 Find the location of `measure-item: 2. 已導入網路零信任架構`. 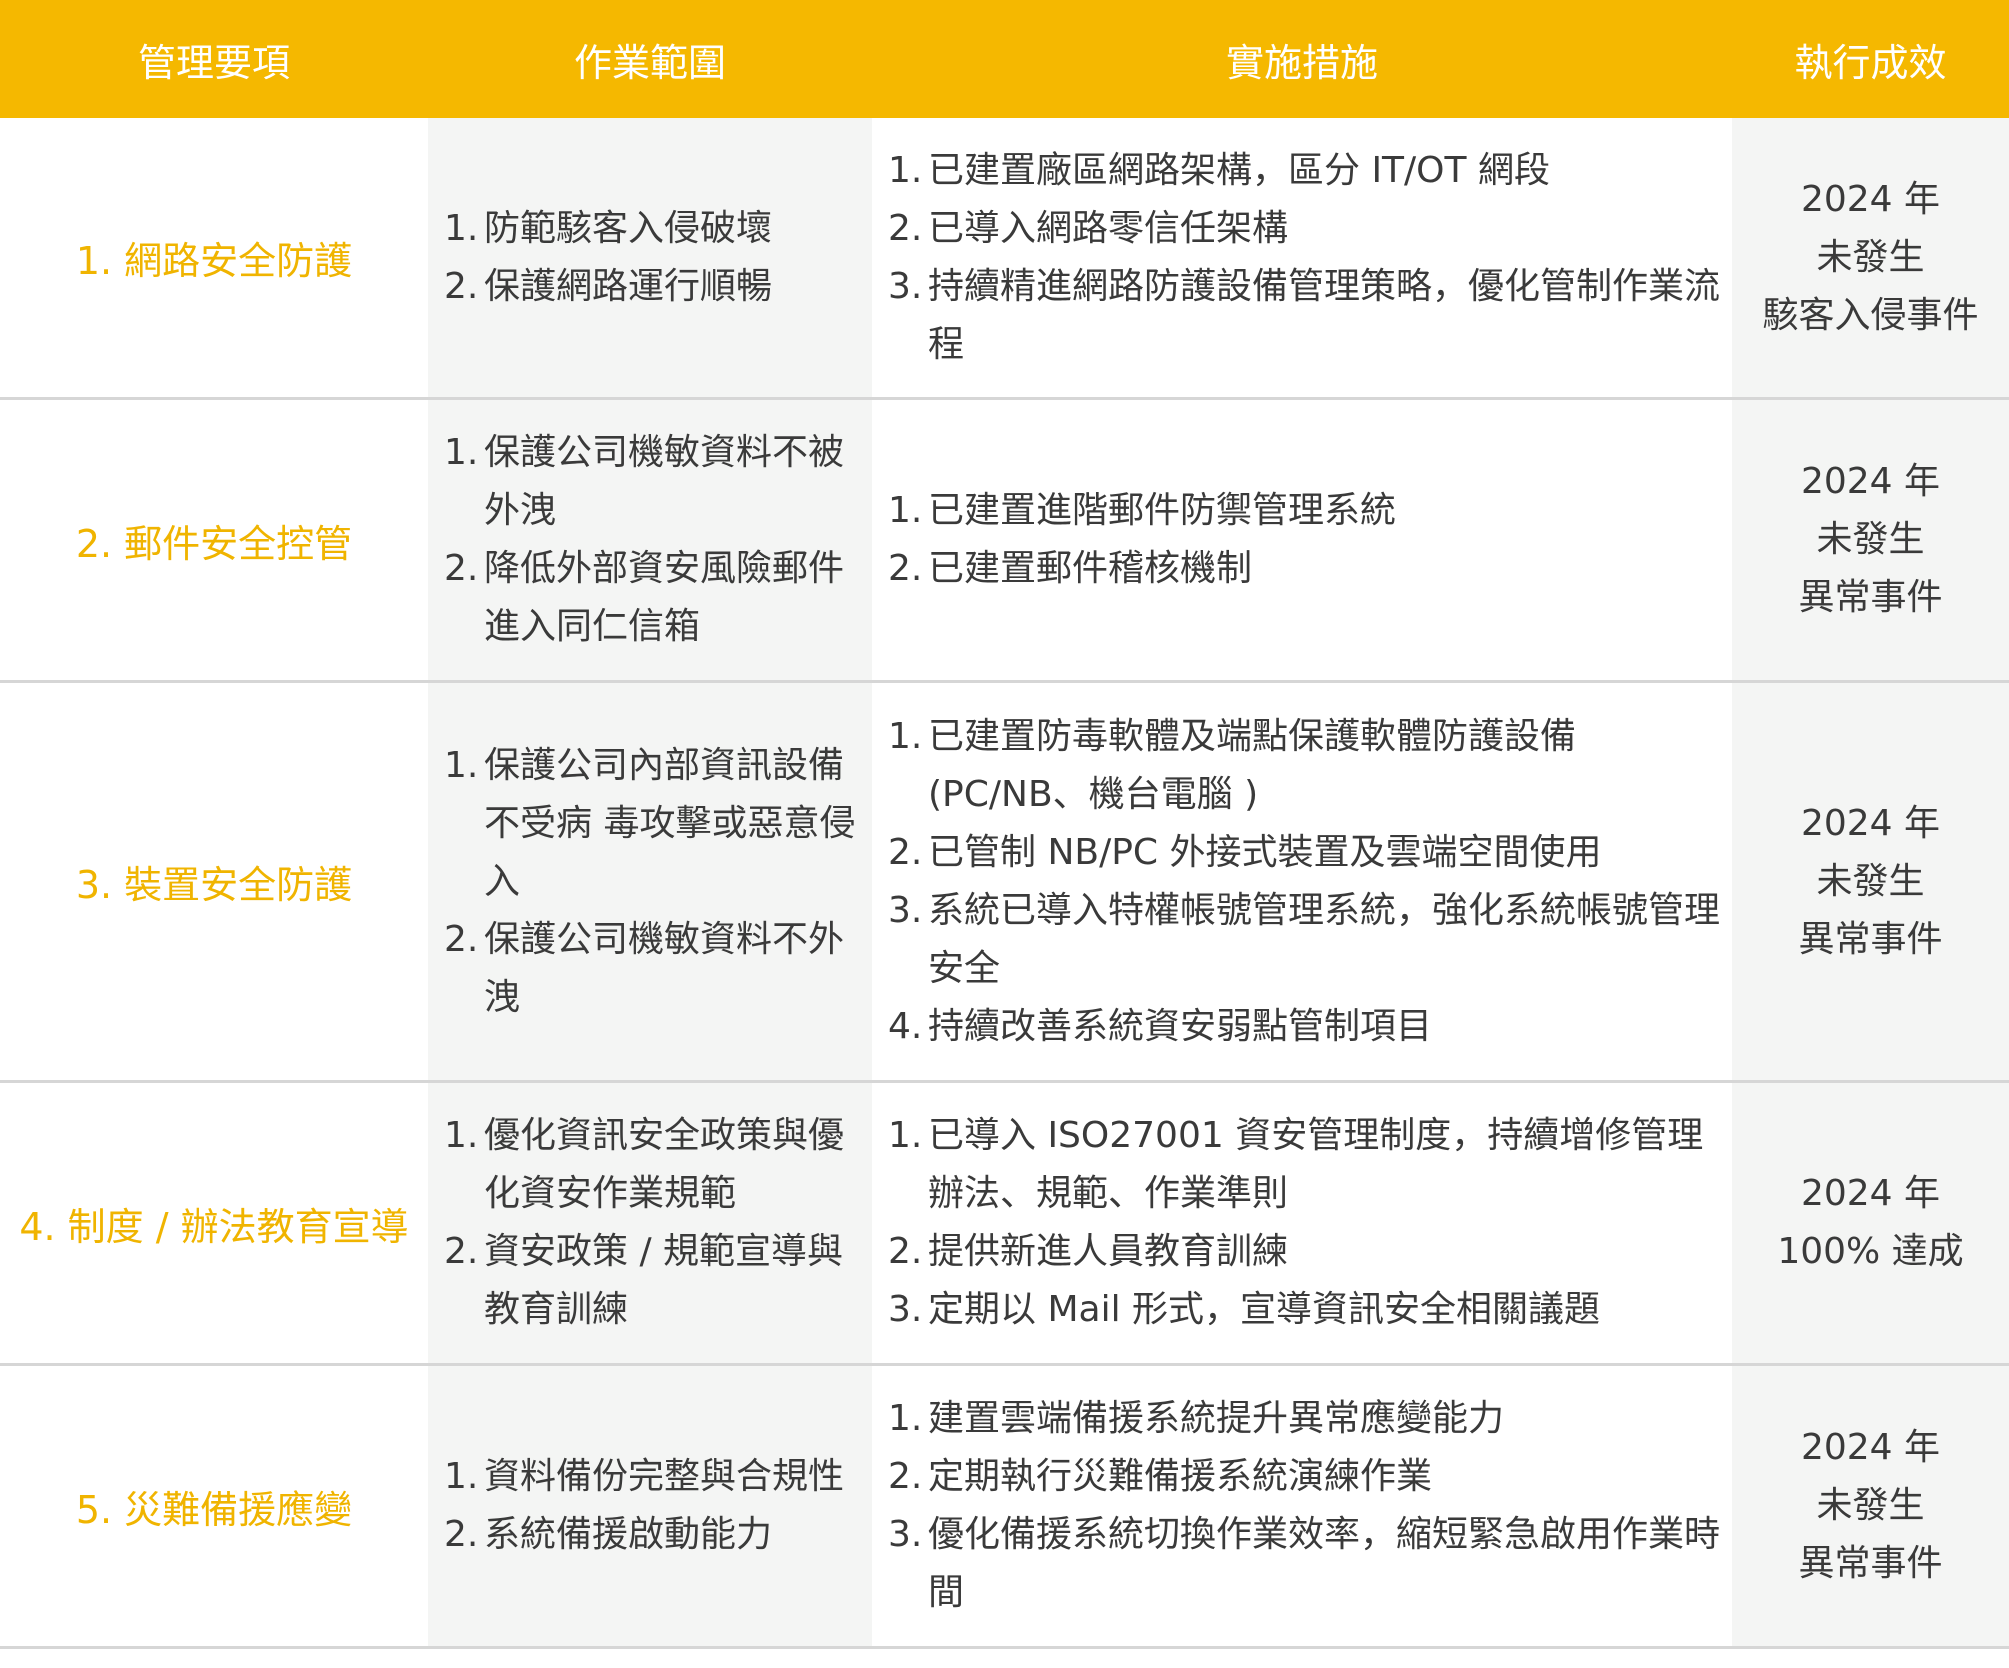

measure-item: 2. 已導入網路零信任架構 is located at coordinates (1305, 229).